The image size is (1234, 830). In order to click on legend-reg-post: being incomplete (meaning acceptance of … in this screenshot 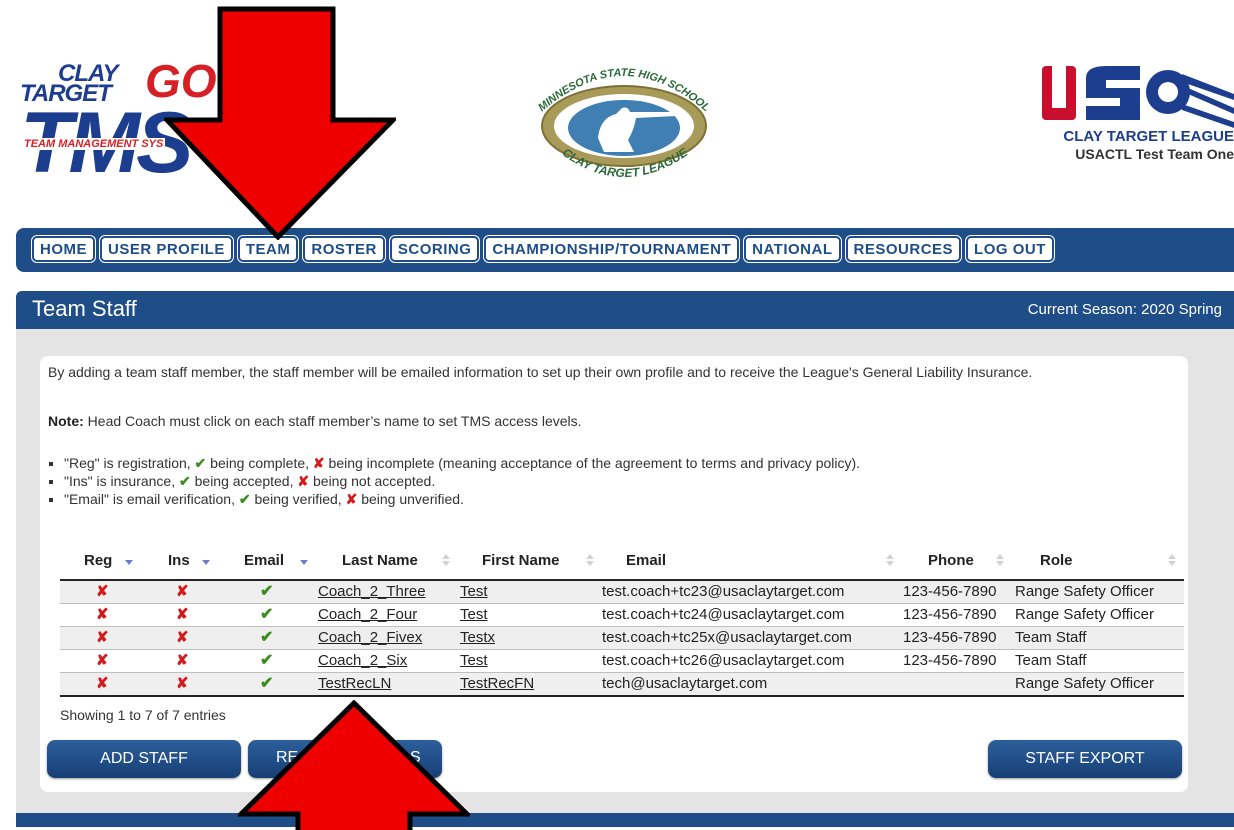, I will do `click(592, 463)`.